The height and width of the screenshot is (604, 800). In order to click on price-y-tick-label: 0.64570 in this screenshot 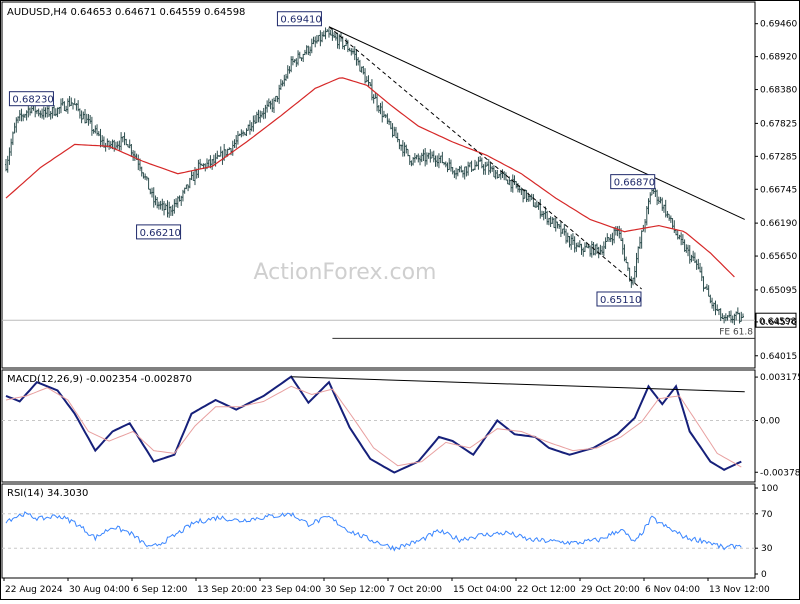, I will do `click(778, 323)`.